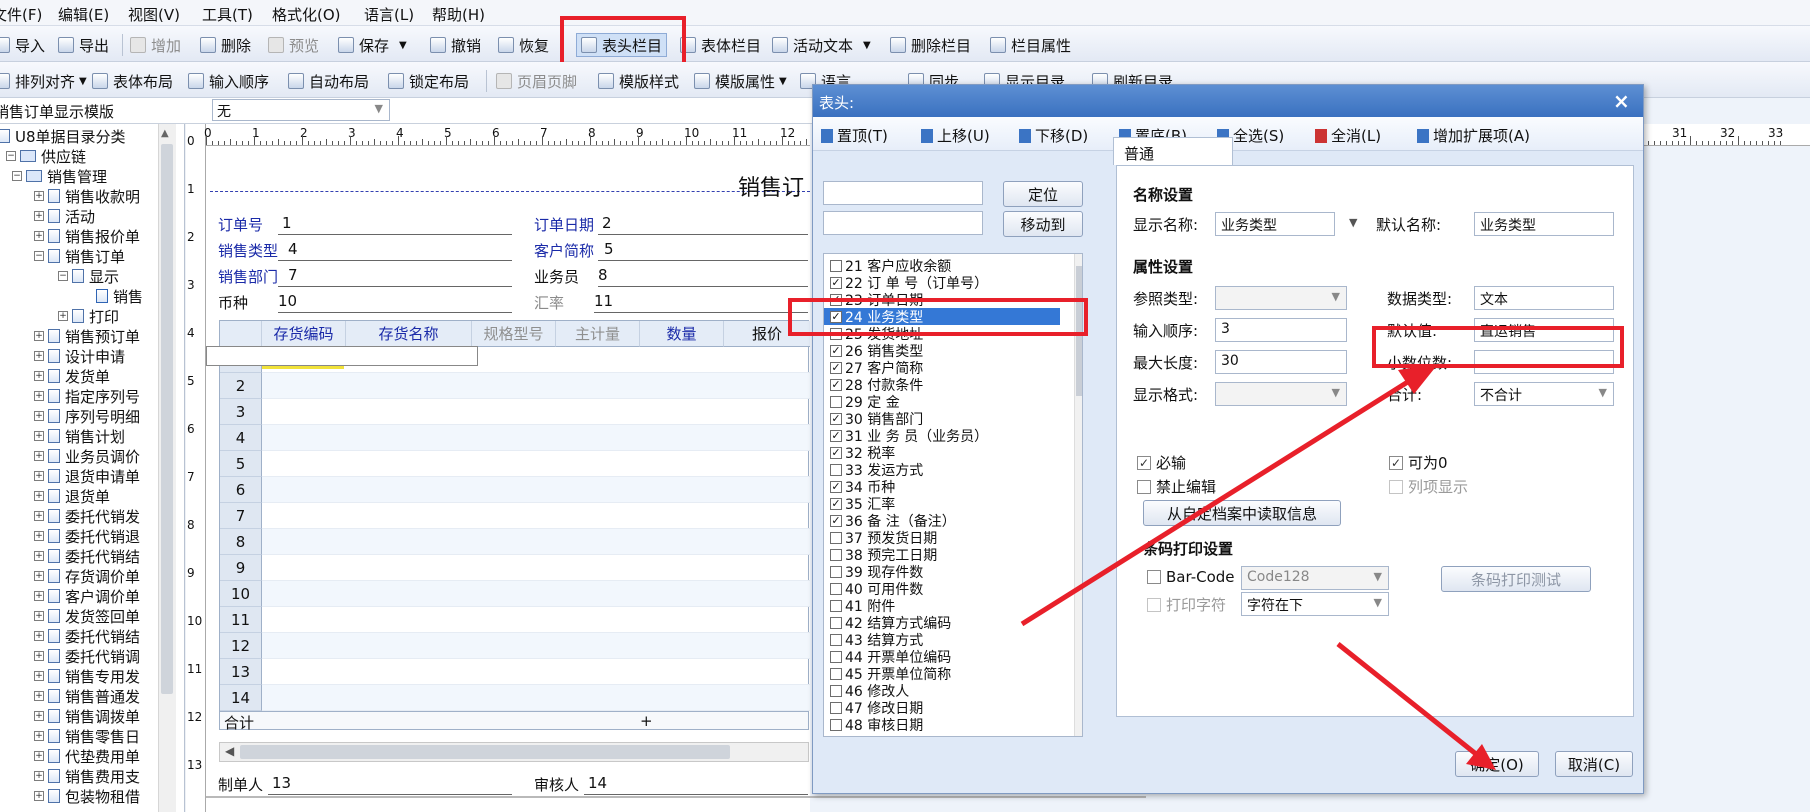 The width and height of the screenshot is (1810, 812). What do you see at coordinates (1226, 496) in the screenshot?
I see `arrow-line-default-value` at bounding box center [1226, 496].